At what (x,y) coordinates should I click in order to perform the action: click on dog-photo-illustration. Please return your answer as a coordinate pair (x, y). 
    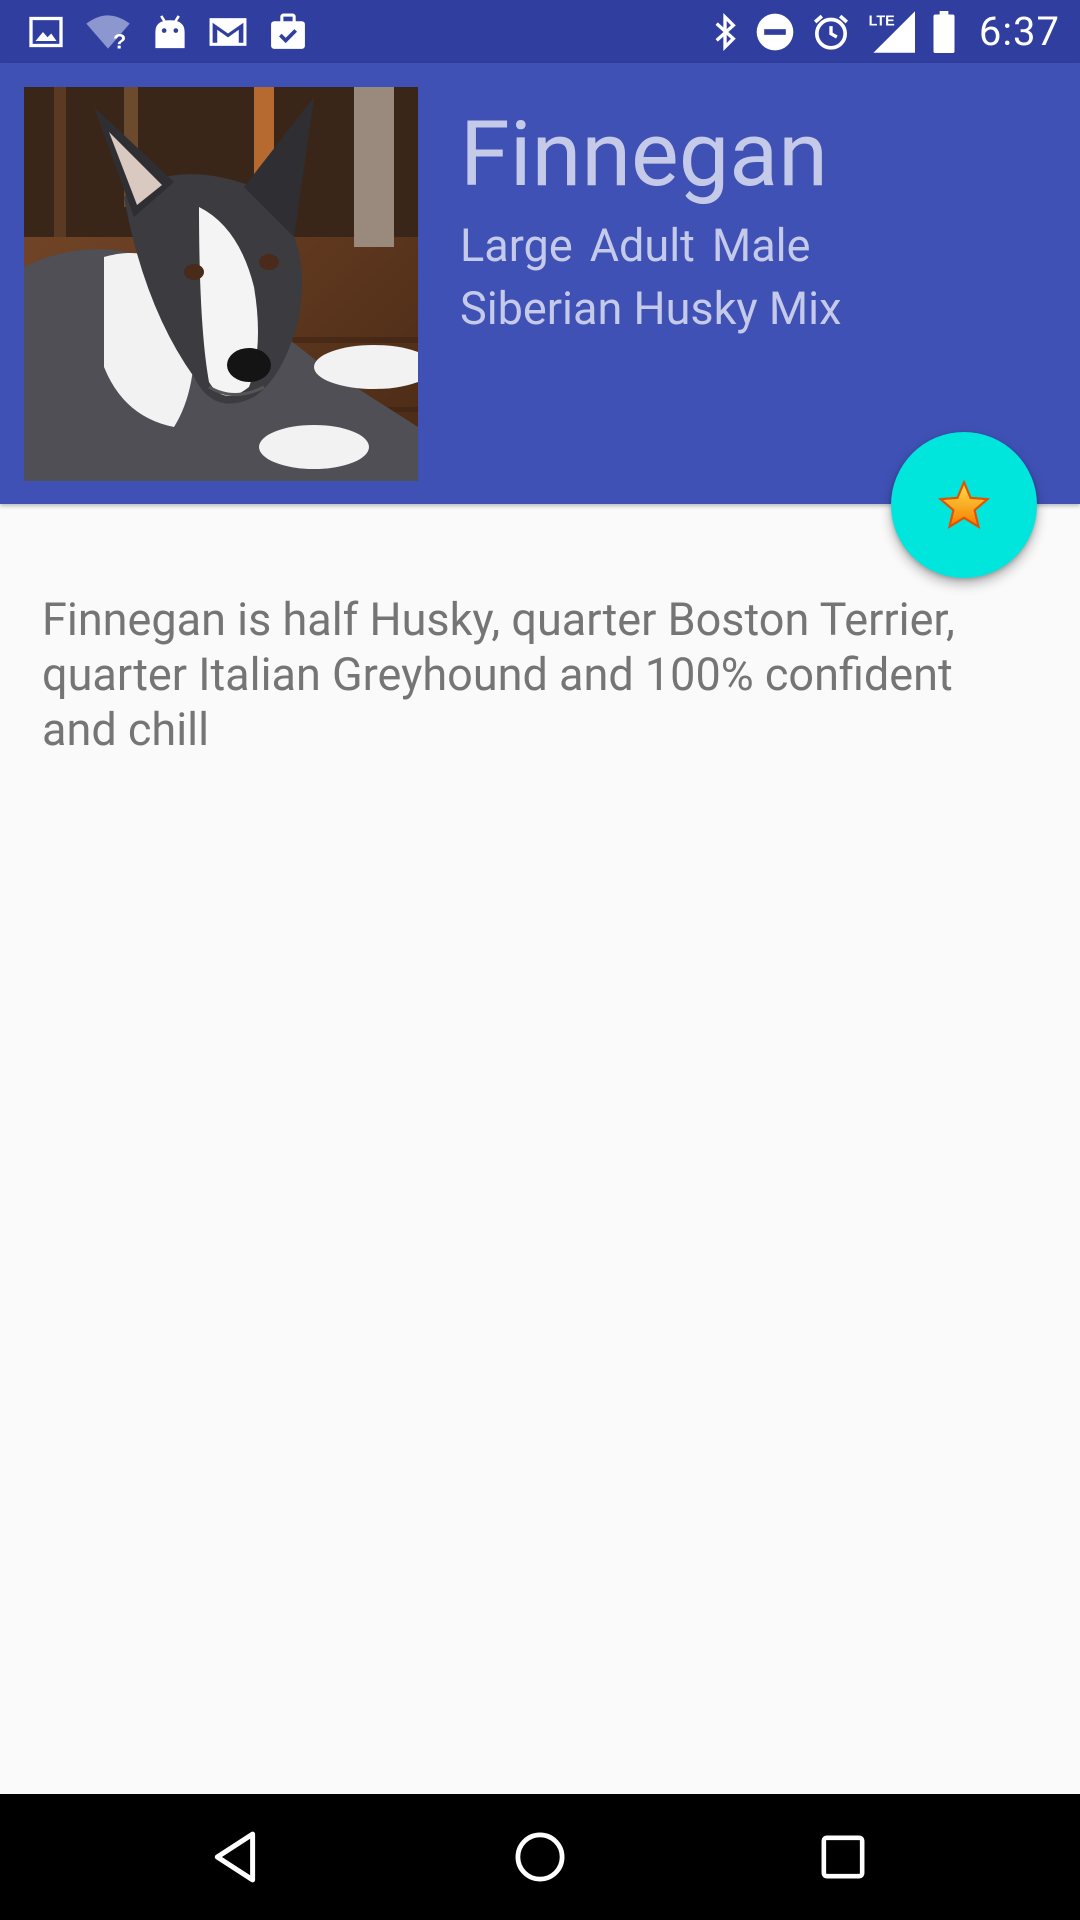
    Looking at the image, I should click on (221, 284).